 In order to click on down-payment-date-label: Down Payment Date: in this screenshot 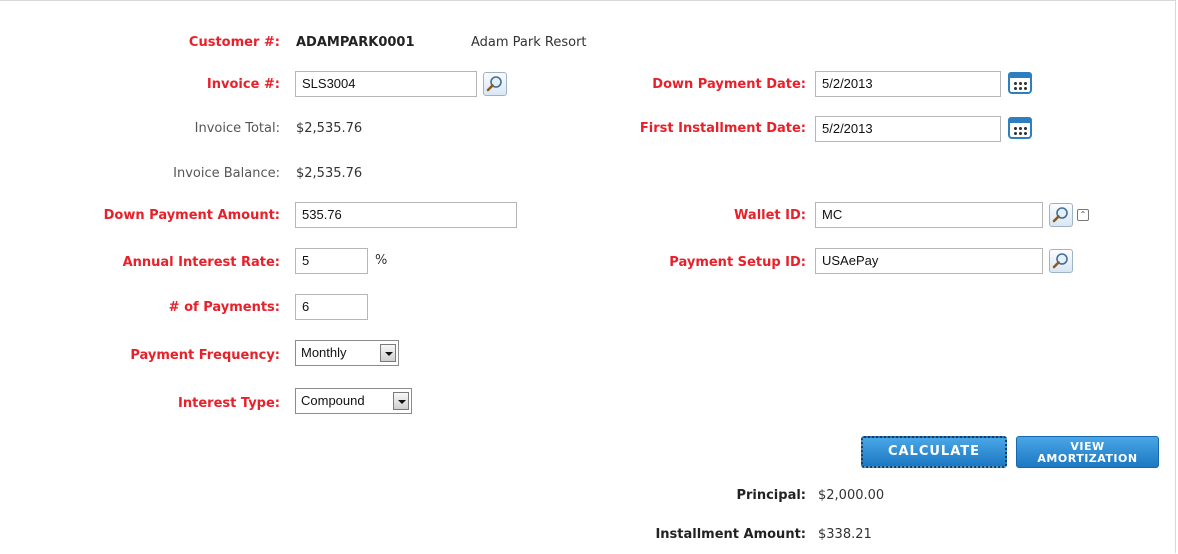, I will do `click(729, 84)`.